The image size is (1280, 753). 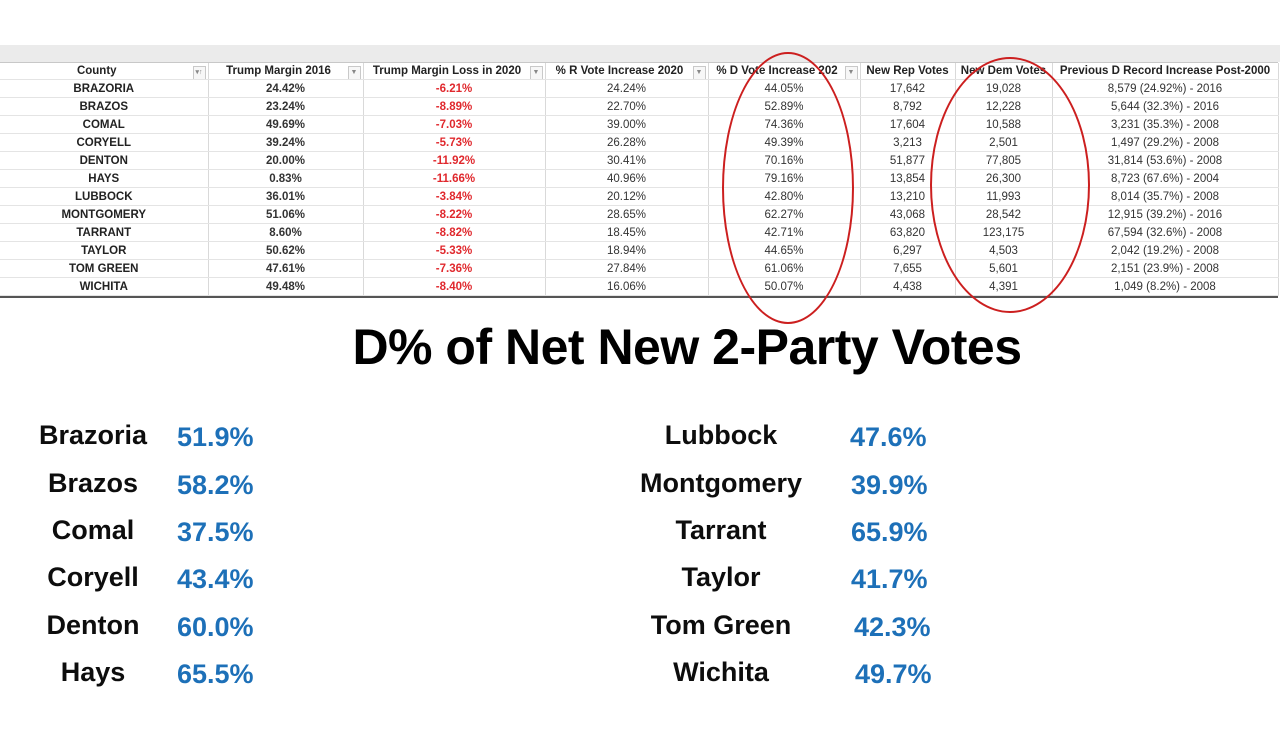 What do you see at coordinates (784, 232) in the screenshot?
I see `cell-d-vote-increase: 42.71%` at bounding box center [784, 232].